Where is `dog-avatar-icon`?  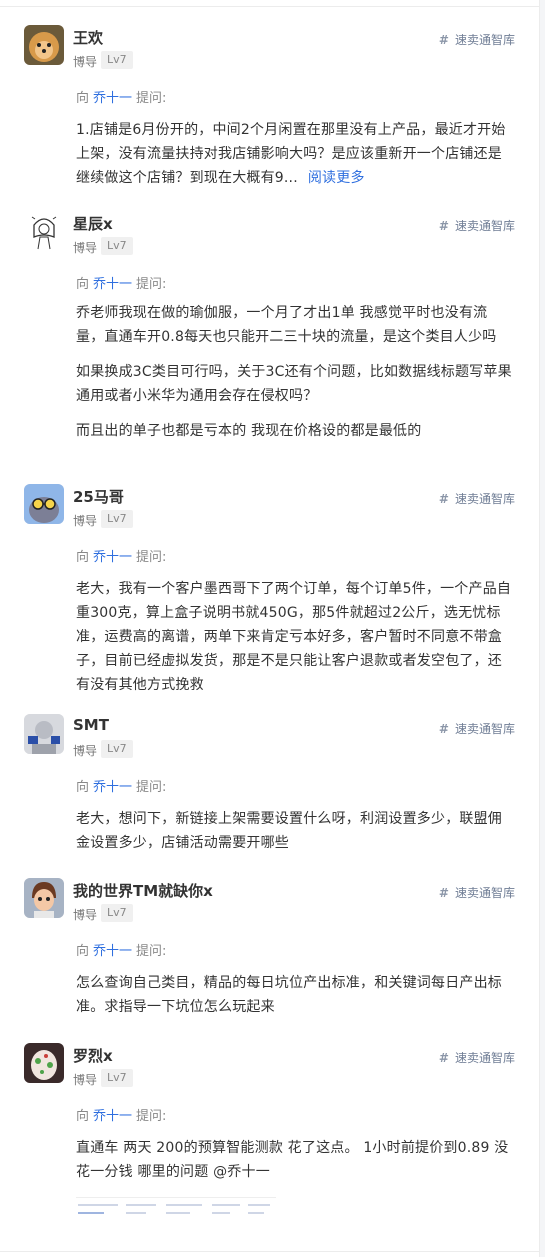
dog-avatar-icon is located at coordinates (44, 45).